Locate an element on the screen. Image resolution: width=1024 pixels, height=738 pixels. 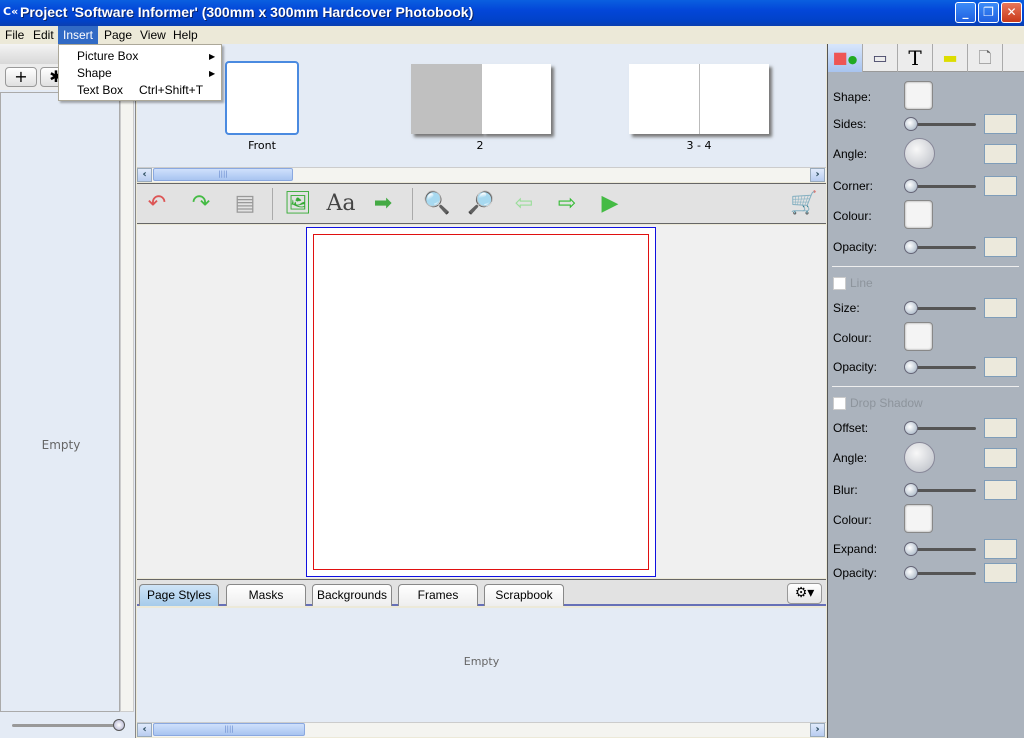
thumbnail-size-slider is located at coordinates (67, 725).